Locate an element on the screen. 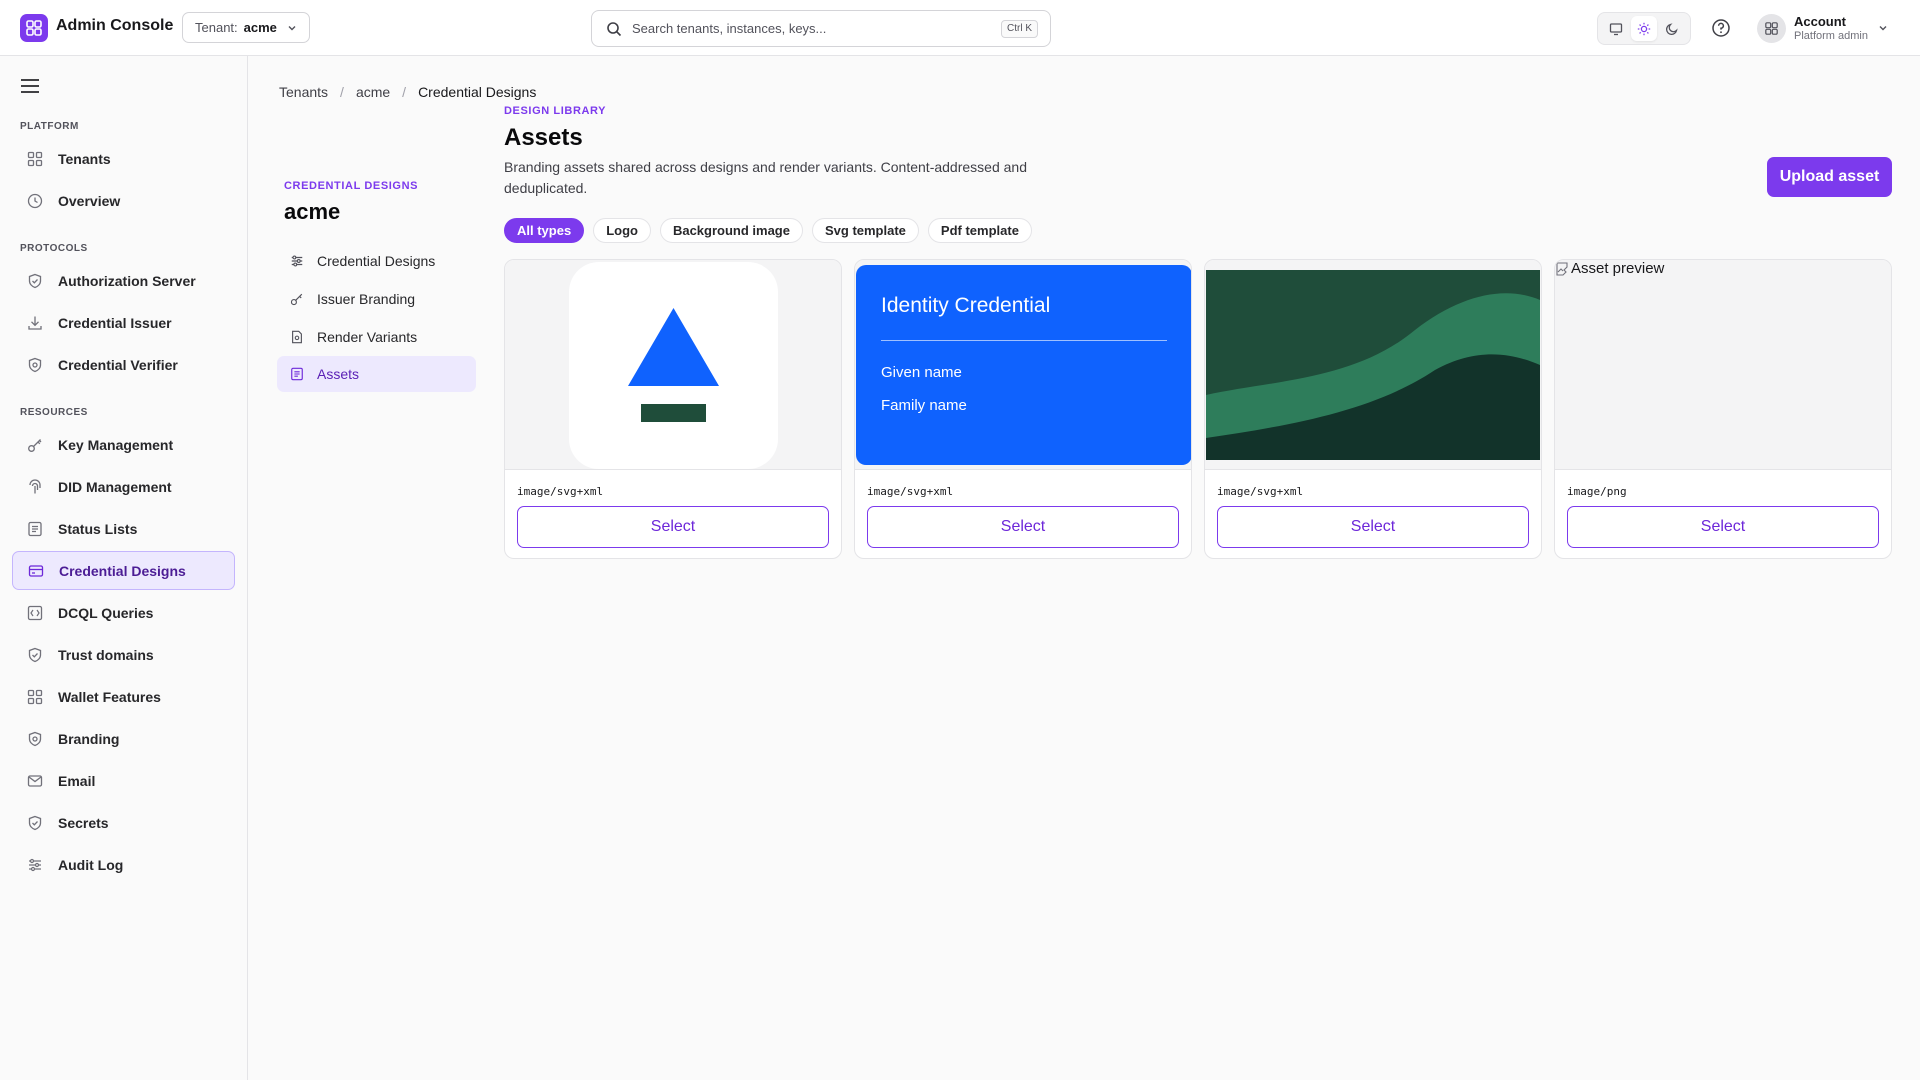 This screenshot has height=1080, width=1920. sidebar-item-did-management: DID Management is located at coordinates (123, 486).